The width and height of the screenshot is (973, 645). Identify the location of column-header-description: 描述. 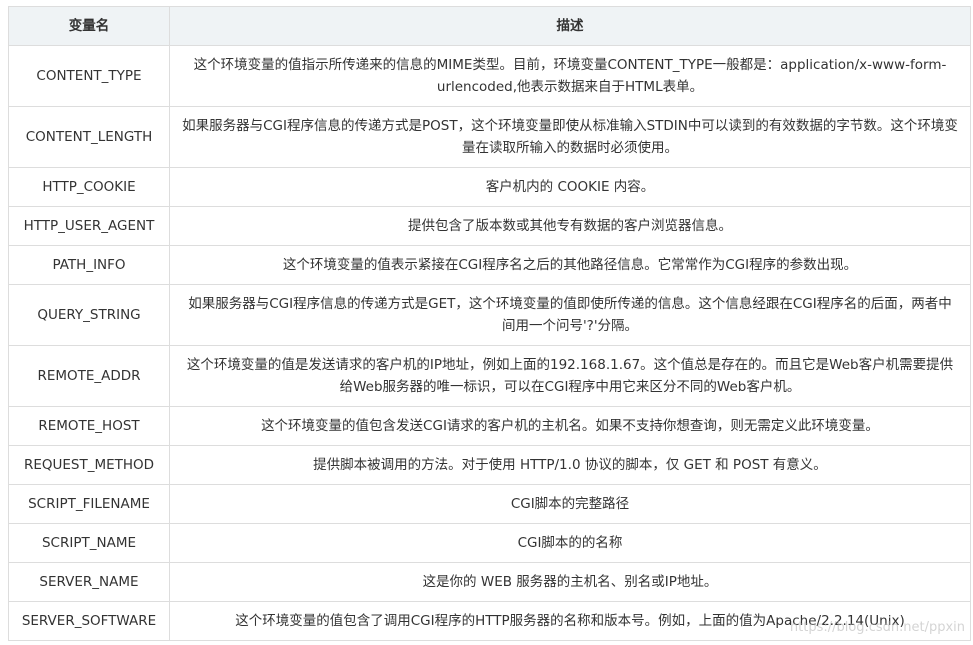
(570, 26).